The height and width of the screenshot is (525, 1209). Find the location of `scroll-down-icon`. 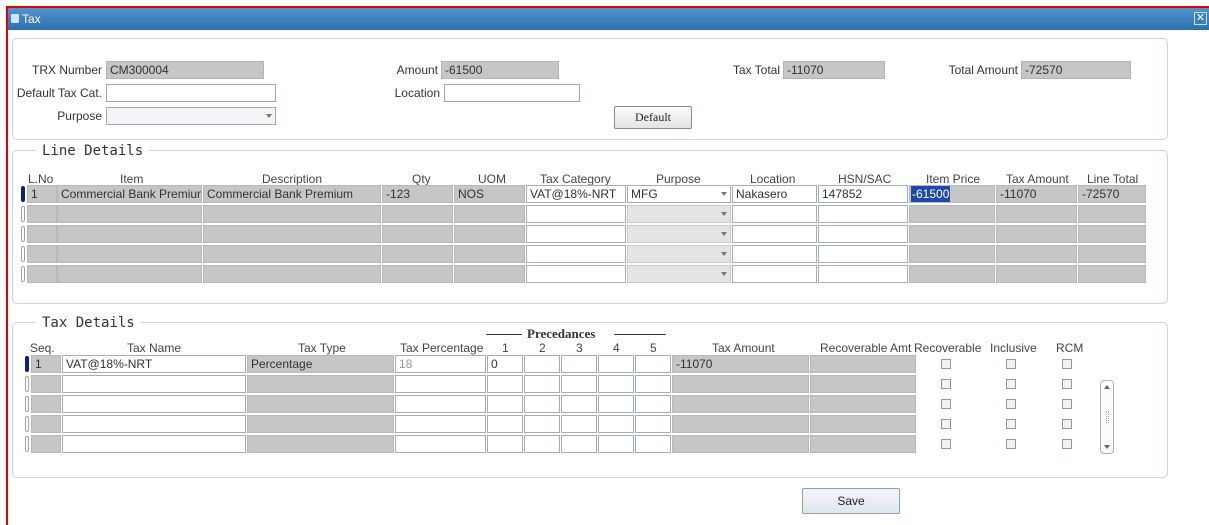

scroll-down-icon is located at coordinates (1107, 447).